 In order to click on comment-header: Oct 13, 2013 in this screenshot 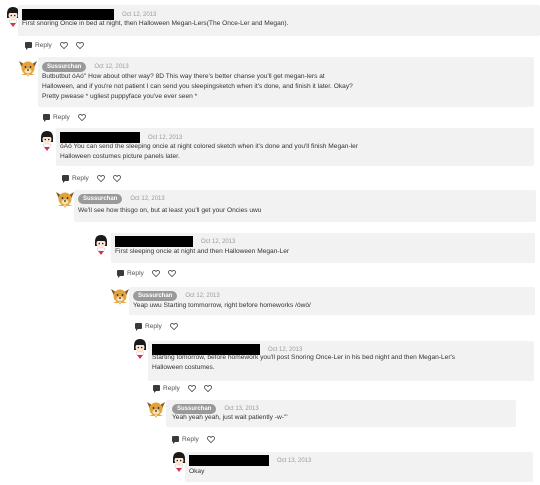, I will do `click(250, 460)`.